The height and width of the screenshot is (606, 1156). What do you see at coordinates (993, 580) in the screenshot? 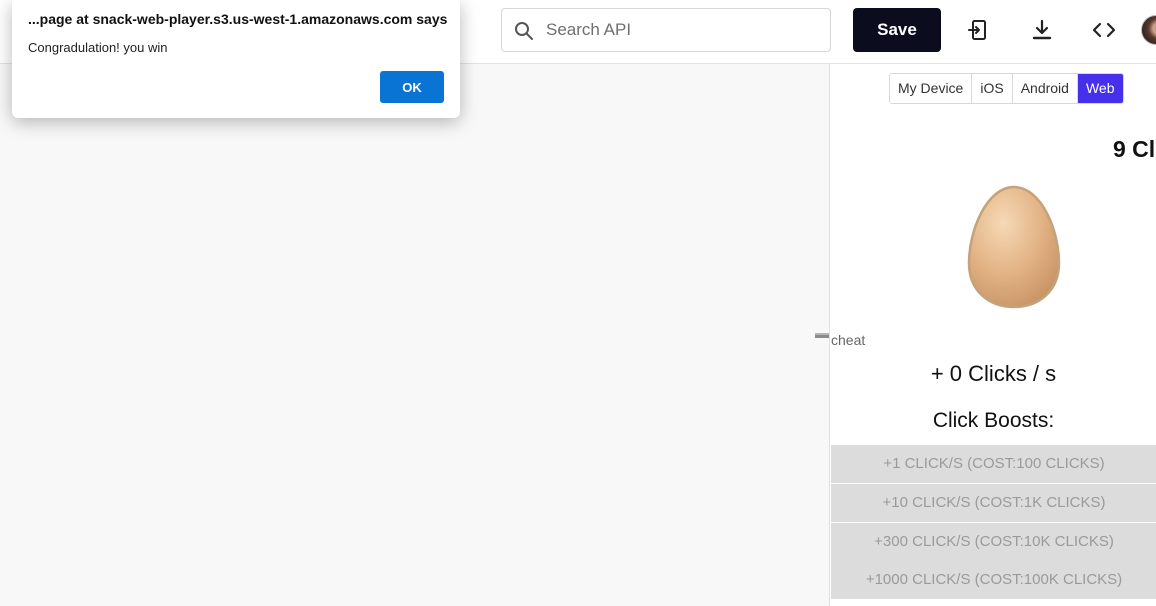
I see `boost-button-1000: +1000 CLICK/S (COST:100K CLICKS)` at bounding box center [993, 580].